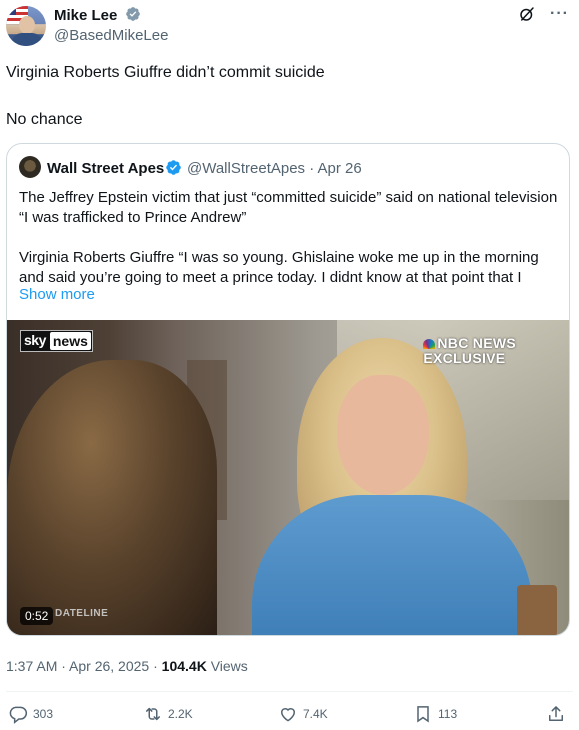  I want to click on reply-count: 303, so click(43, 714).